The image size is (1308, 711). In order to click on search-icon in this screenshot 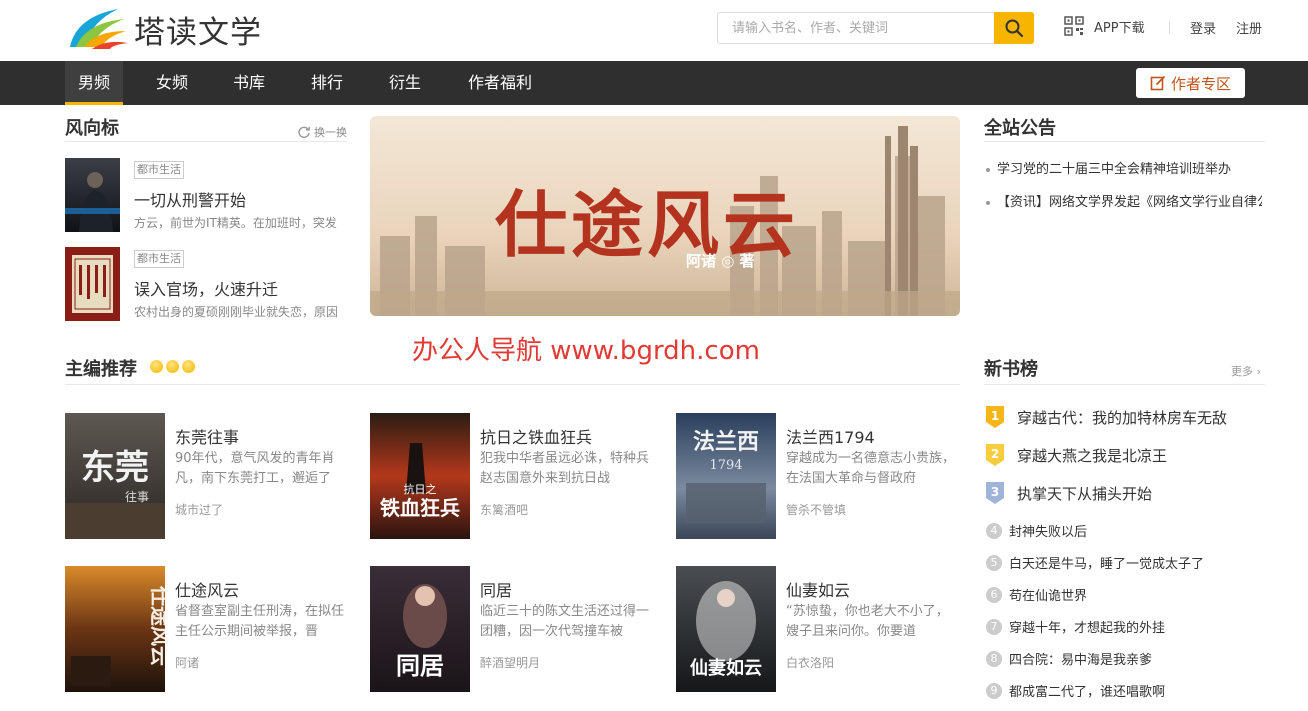, I will do `click(1014, 28)`.